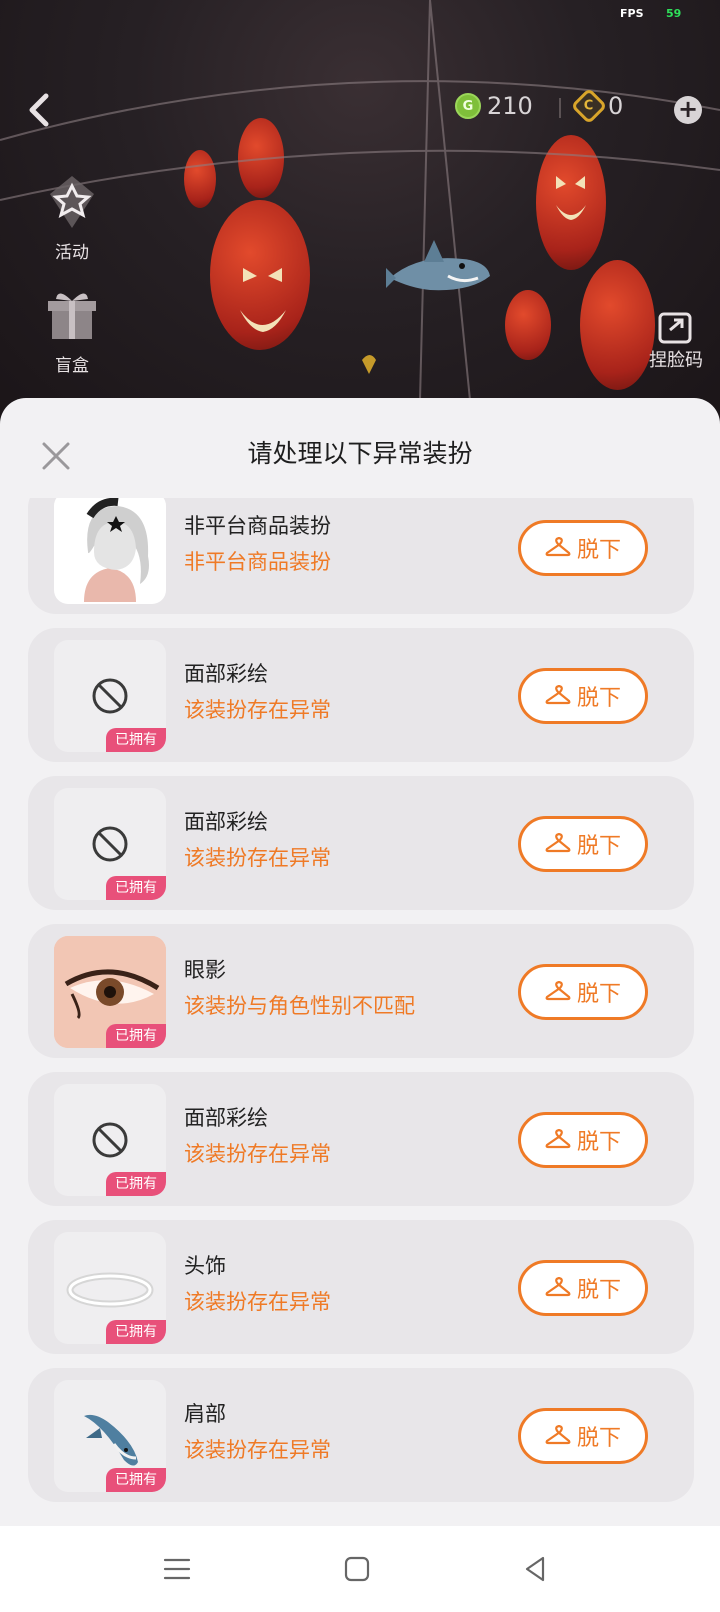 The height and width of the screenshot is (1612, 720). I want to click on activity-label: 活动, so click(72, 253).